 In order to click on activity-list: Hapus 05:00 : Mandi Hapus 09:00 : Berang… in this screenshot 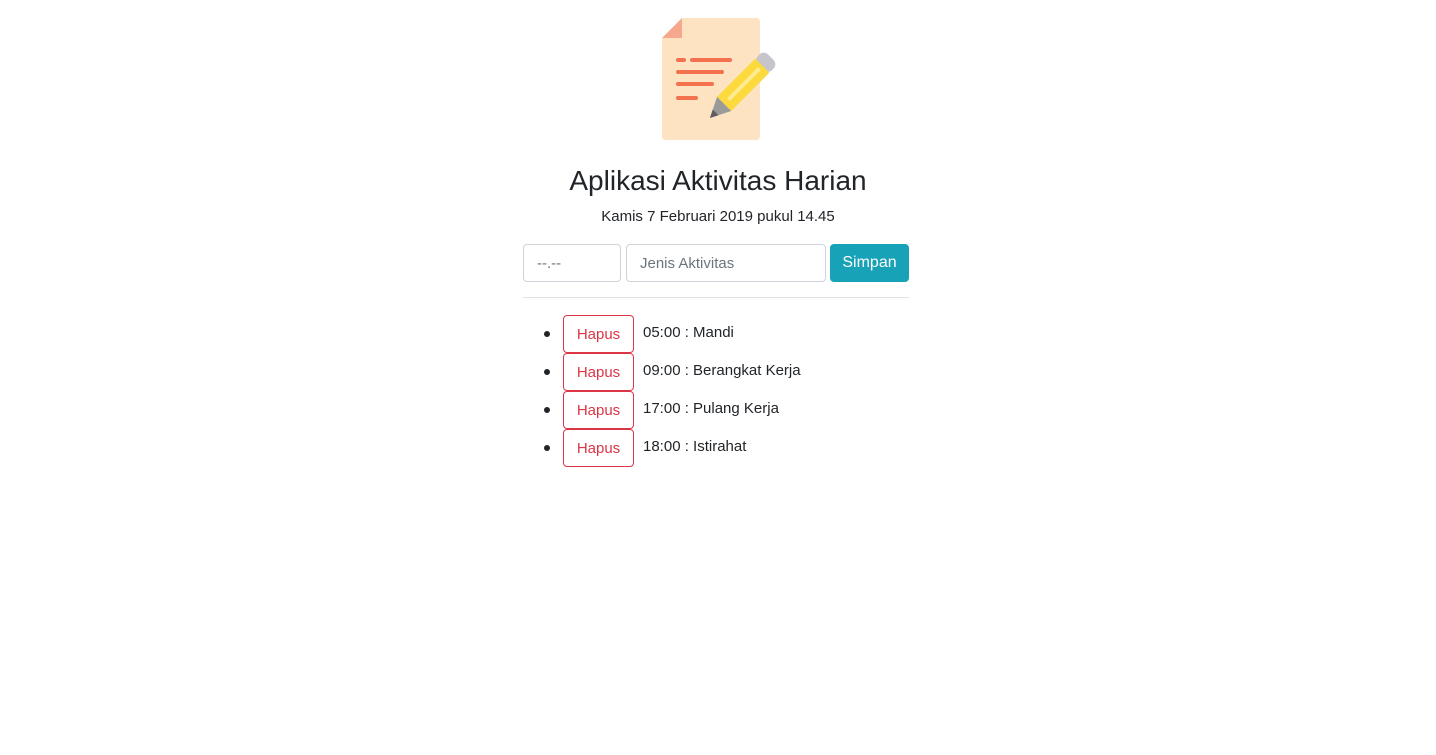, I will do `click(716, 391)`.